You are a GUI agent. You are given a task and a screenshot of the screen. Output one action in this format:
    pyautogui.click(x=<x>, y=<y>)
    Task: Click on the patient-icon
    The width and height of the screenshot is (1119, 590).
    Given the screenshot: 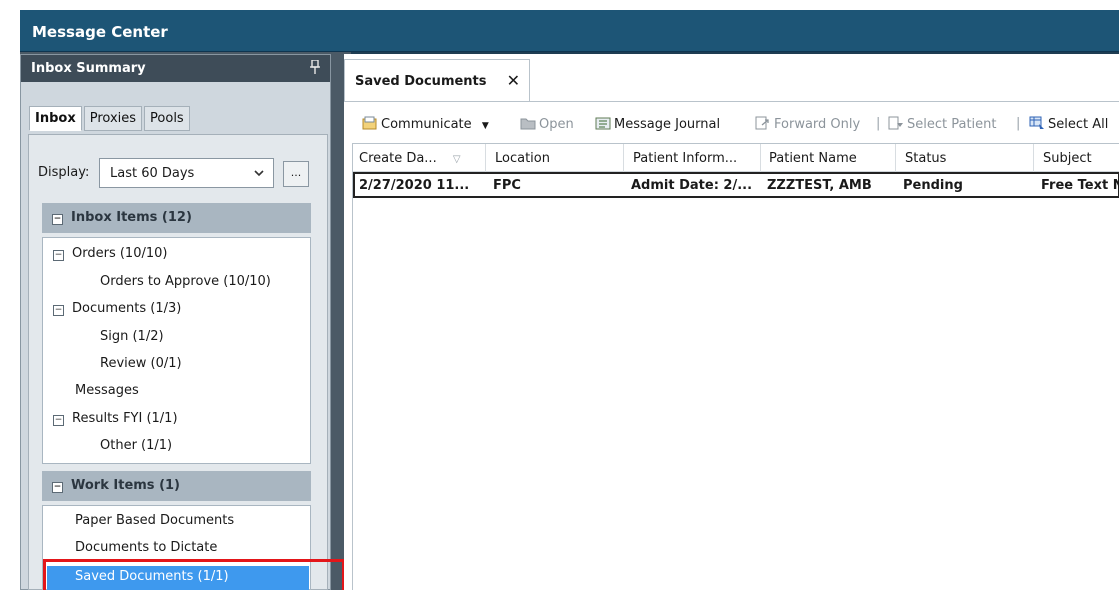 What is the action you would take?
    pyautogui.click(x=896, y=123)
    